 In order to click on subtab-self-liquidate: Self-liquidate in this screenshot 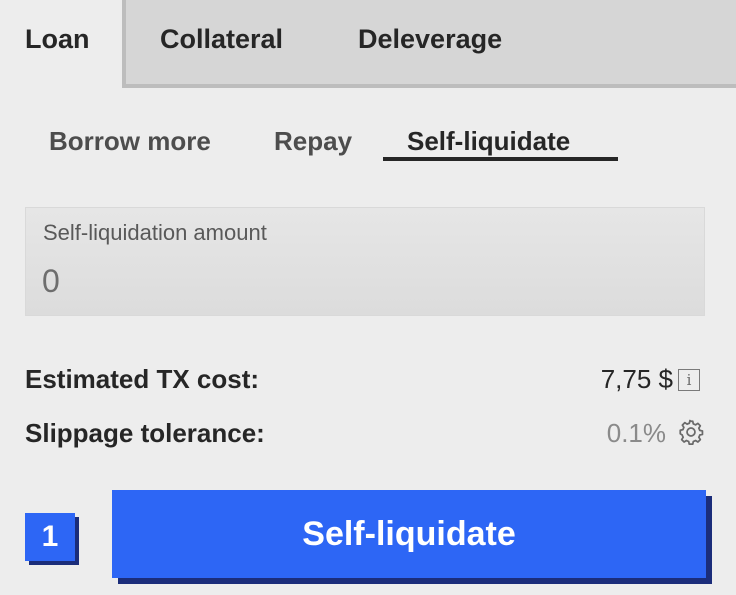, I will do `click(488, 141)`.